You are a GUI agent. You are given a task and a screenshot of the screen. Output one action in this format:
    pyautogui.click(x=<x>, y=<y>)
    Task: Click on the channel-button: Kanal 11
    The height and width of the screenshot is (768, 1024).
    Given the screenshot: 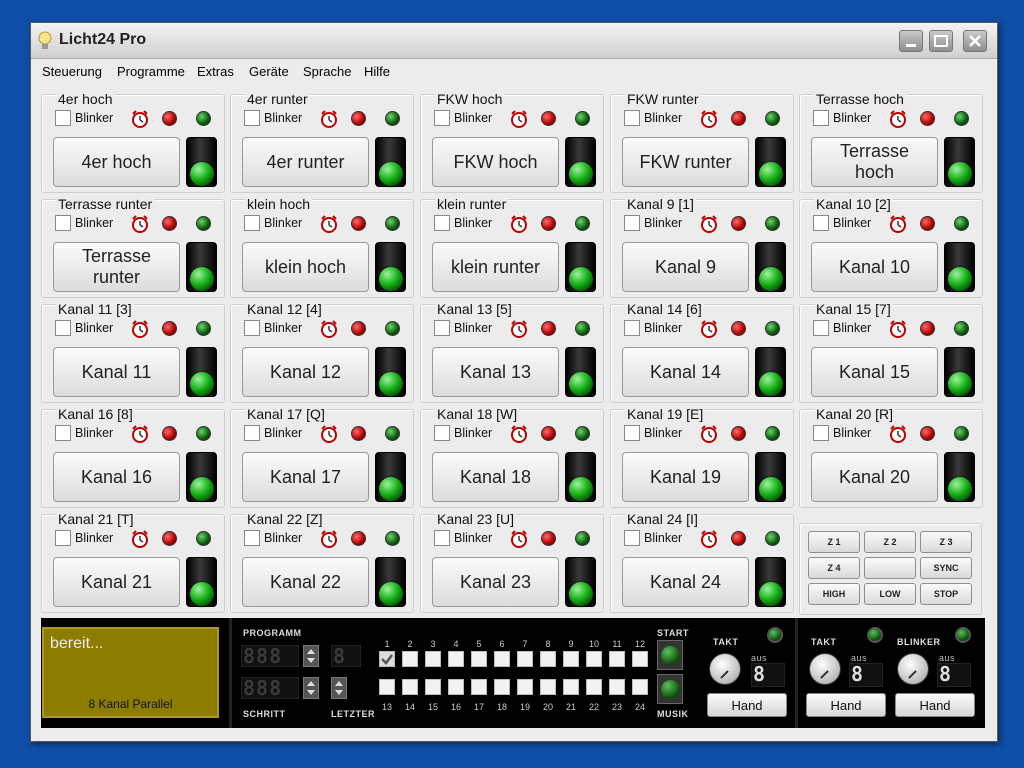 What is the action you would take?
    pyautogui.click(x=116, y=372)
    